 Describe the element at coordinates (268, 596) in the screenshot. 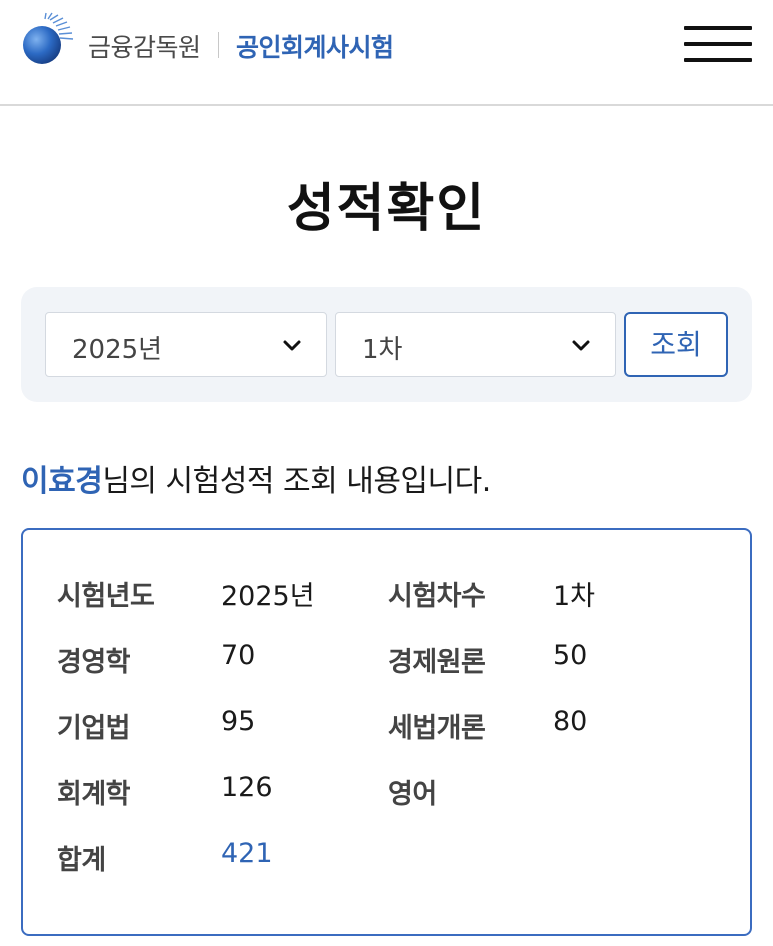

I see `exam-year-value: 2025년` at that location.